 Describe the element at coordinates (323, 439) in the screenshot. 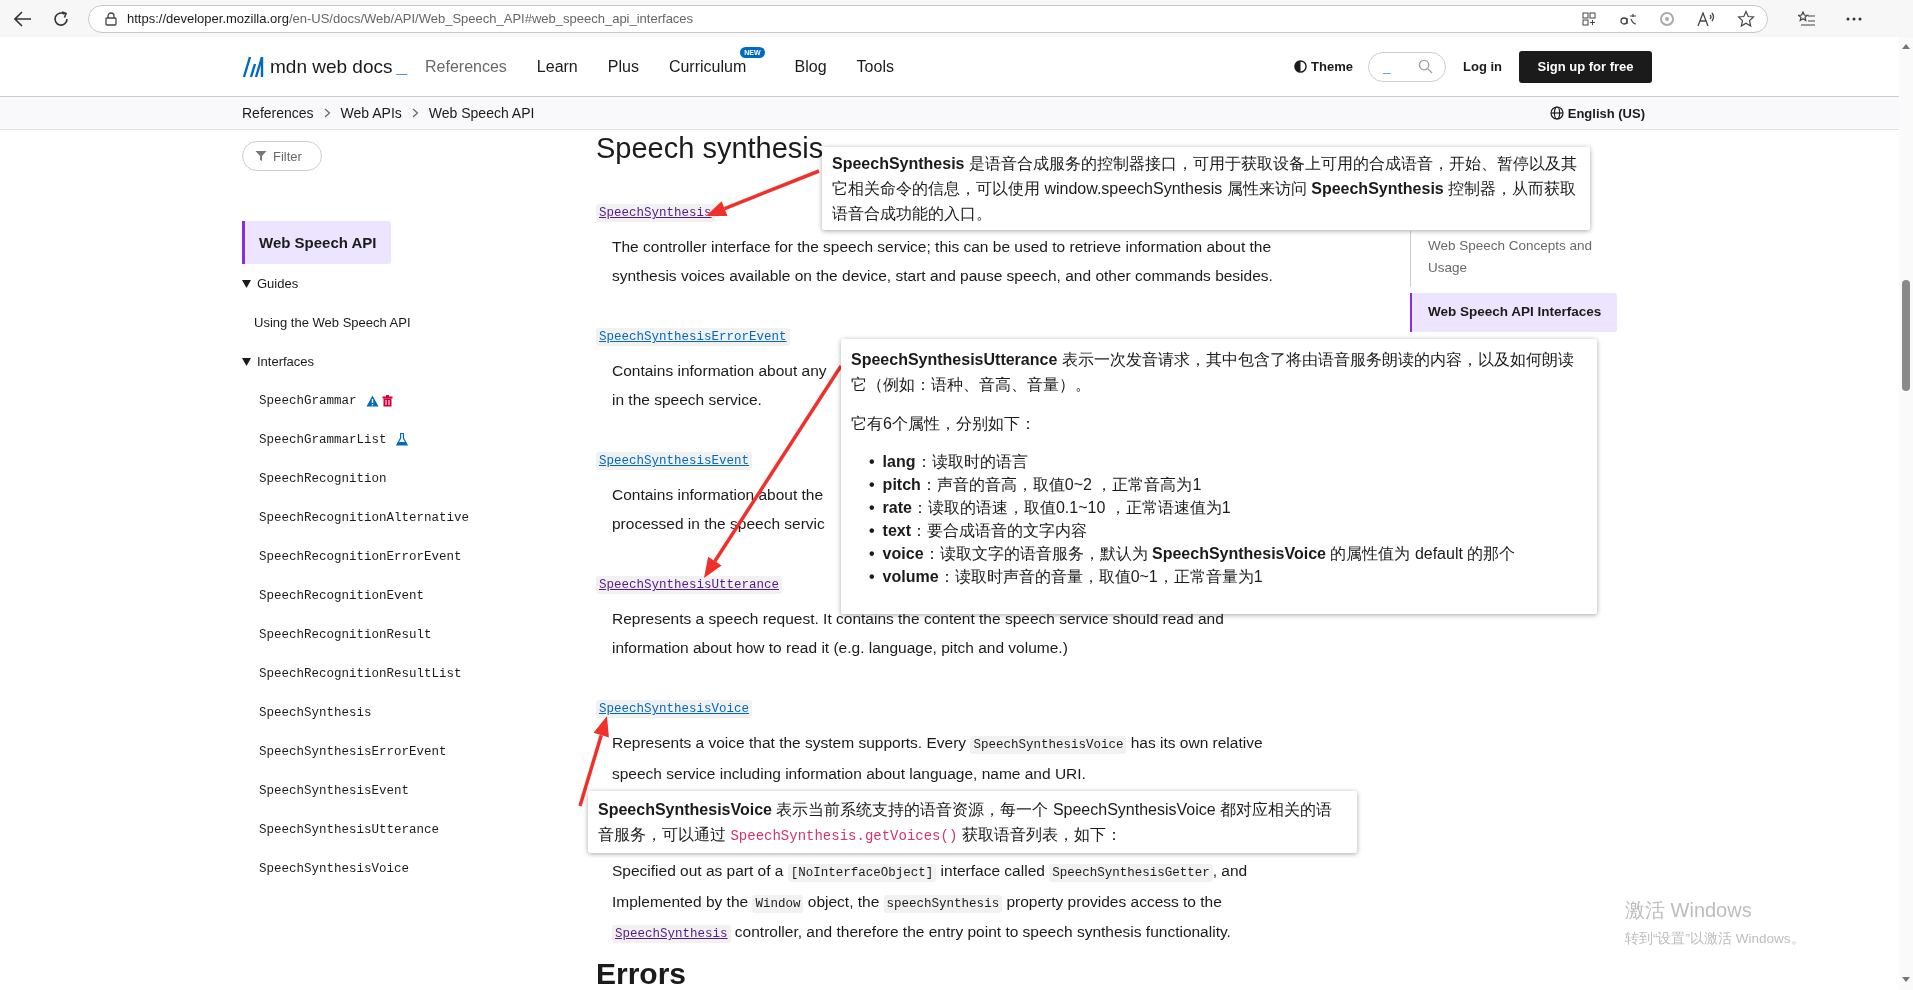

I see `sidebar-link: SpeechGrammarList` at that location.